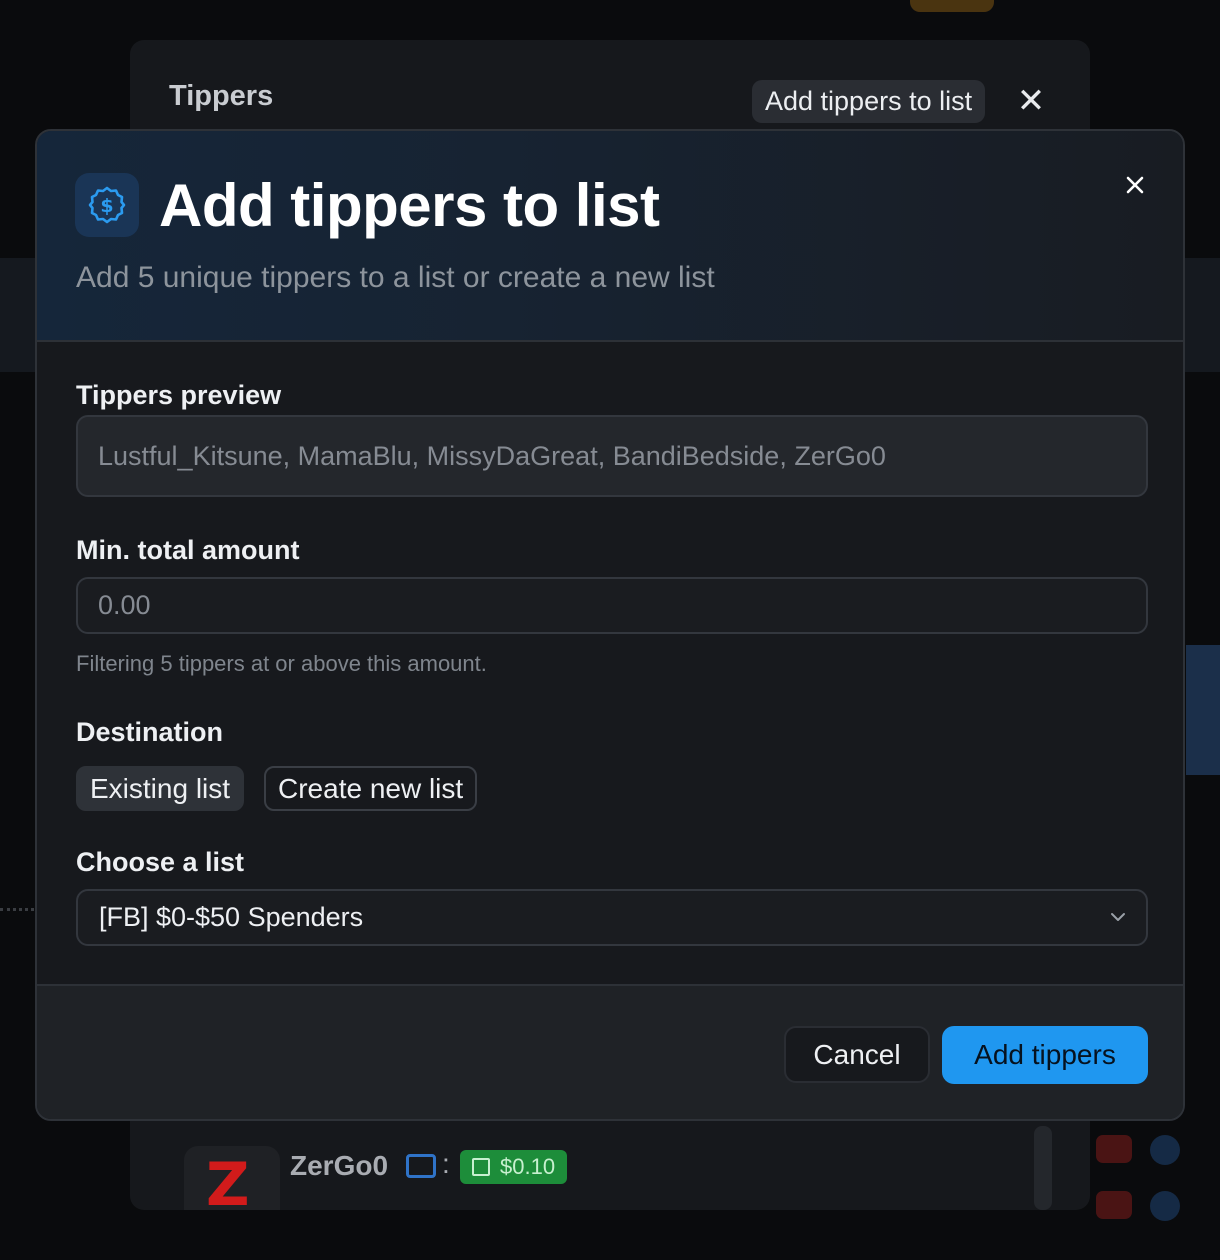  Describe the element at coordinates (179, 395) in the screenshot. I see `tippers-preview-label: Tippers preview` at that location.